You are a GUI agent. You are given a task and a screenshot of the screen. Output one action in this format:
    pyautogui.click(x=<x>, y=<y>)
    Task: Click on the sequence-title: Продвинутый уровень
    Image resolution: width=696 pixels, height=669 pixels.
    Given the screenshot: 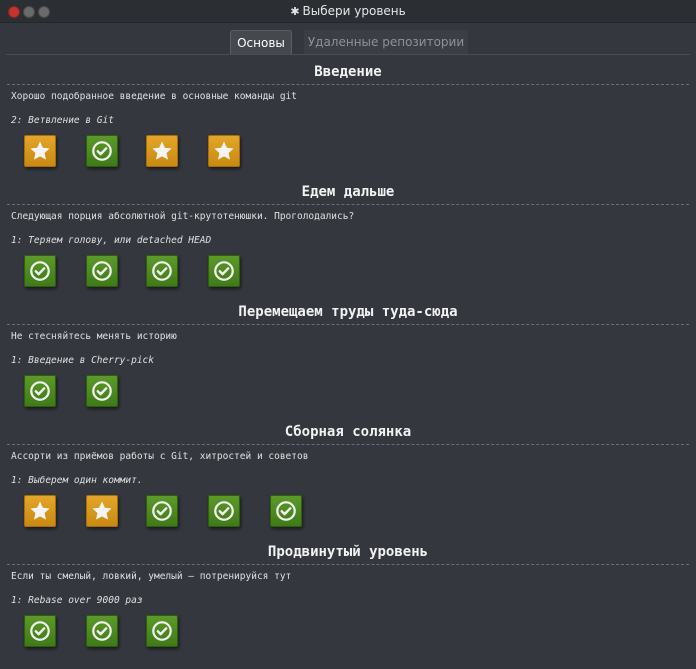 What is the action you would take?
    pyautogui.click(x=348, y=552)
    